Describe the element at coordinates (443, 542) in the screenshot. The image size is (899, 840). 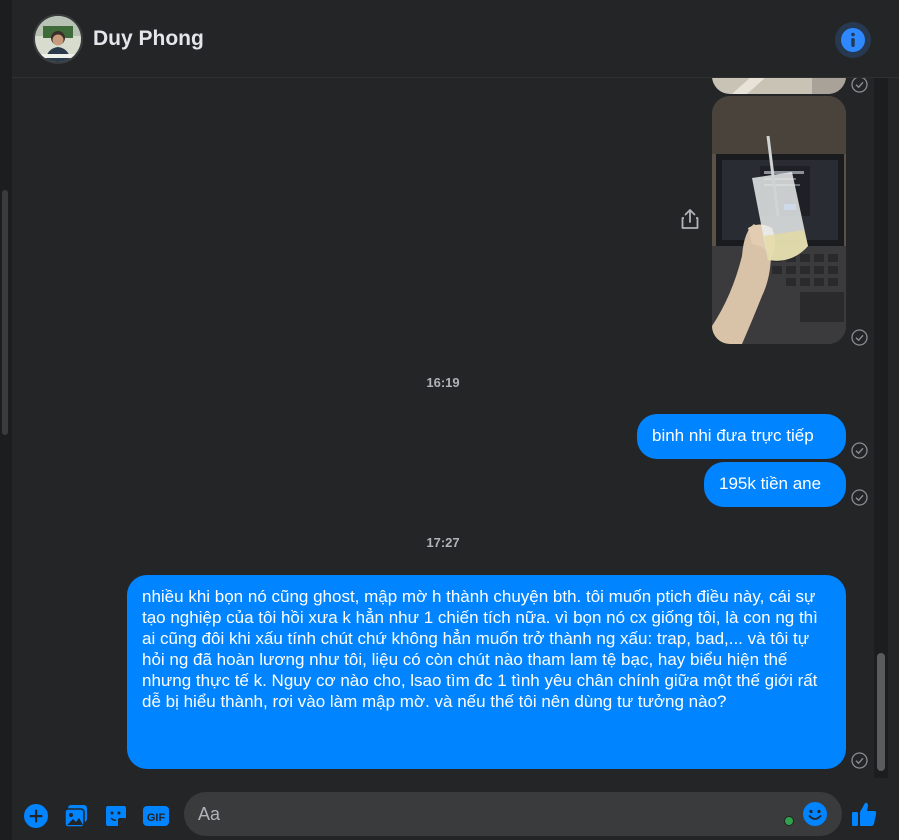
I see `message-timestamp: 17:27` at that location.